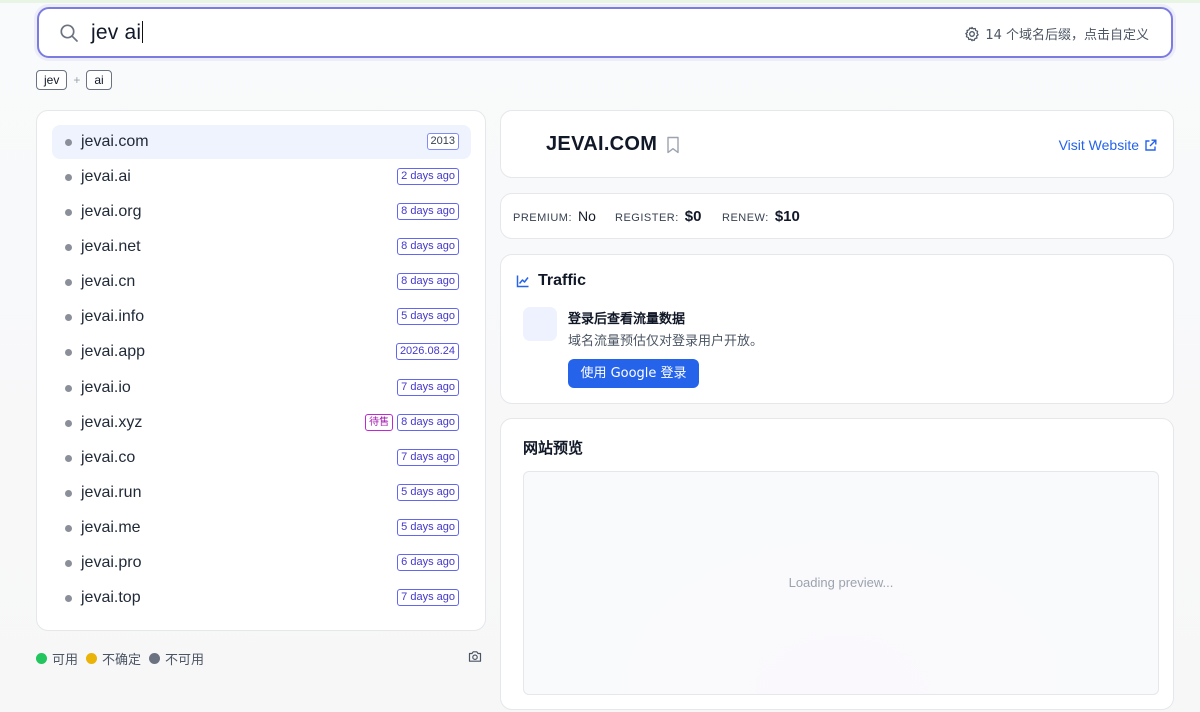  Describe the element at coordinates (261, 352) in the screenshot. I see `domain-row: jevai.app 2026.08.24` at that location.